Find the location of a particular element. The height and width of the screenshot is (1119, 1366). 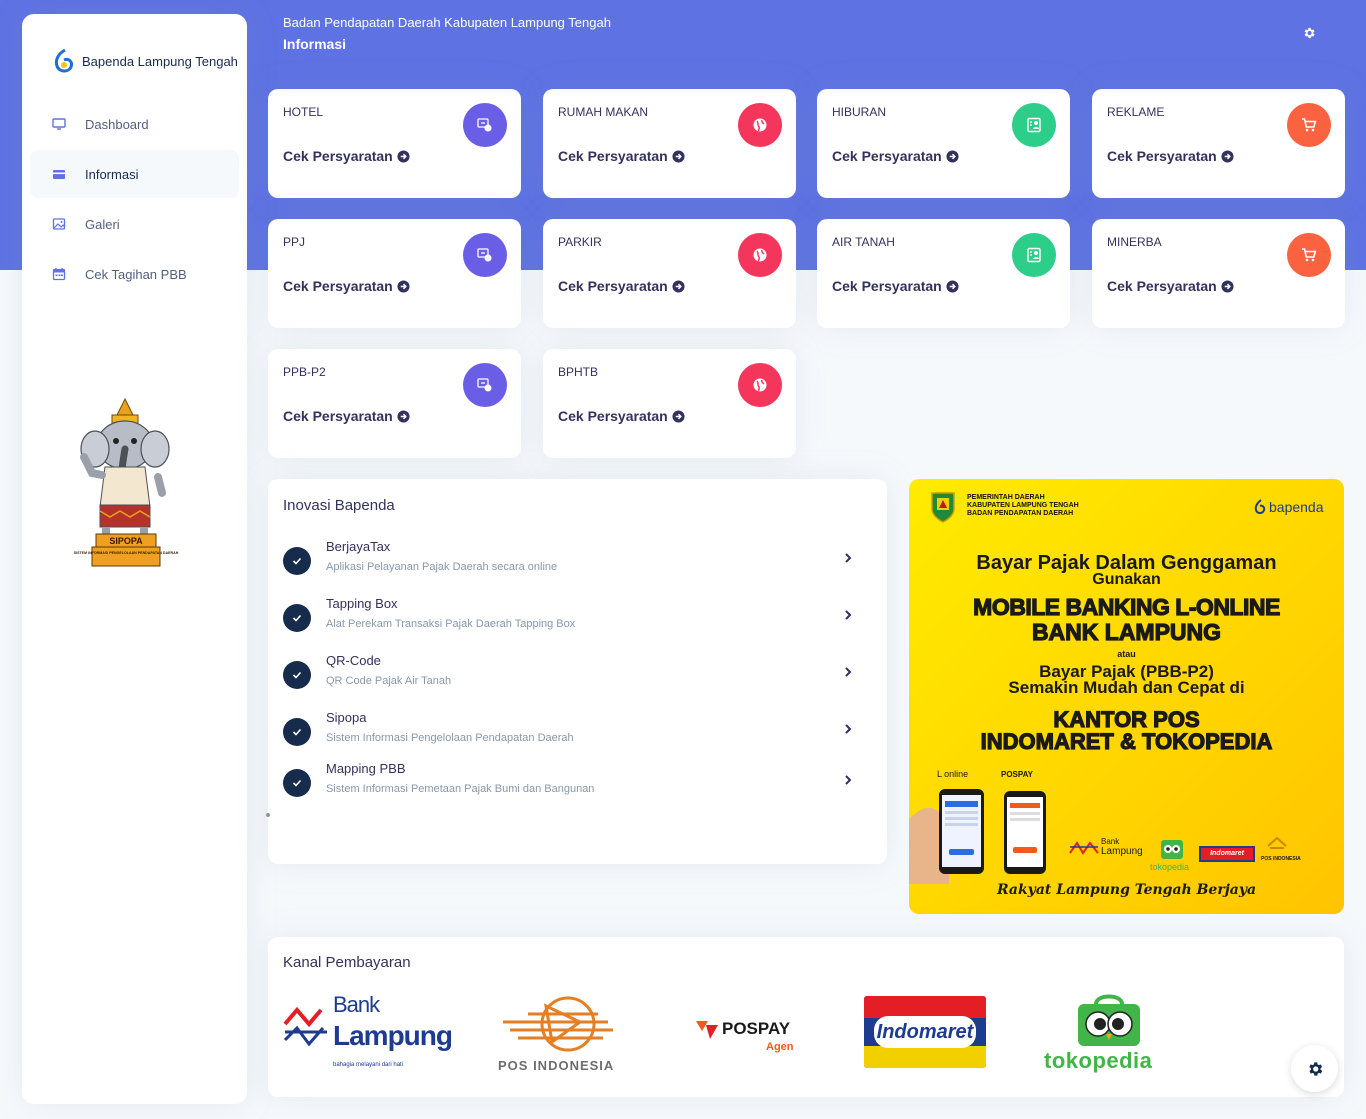

carousel-dot is located at coordinates (268, 815).